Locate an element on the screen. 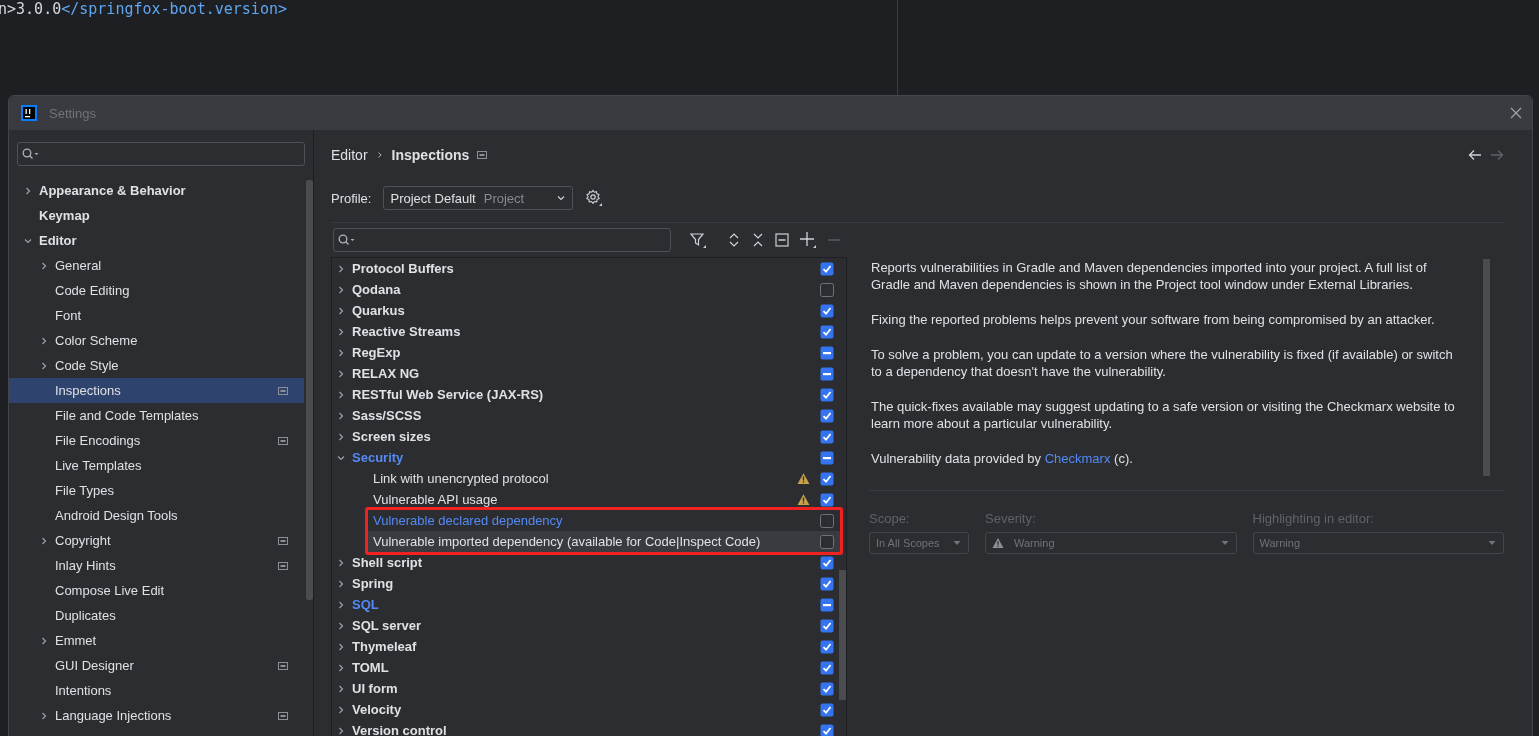  sidebar-item: Color Scheme is located at coordinates (156, 340).